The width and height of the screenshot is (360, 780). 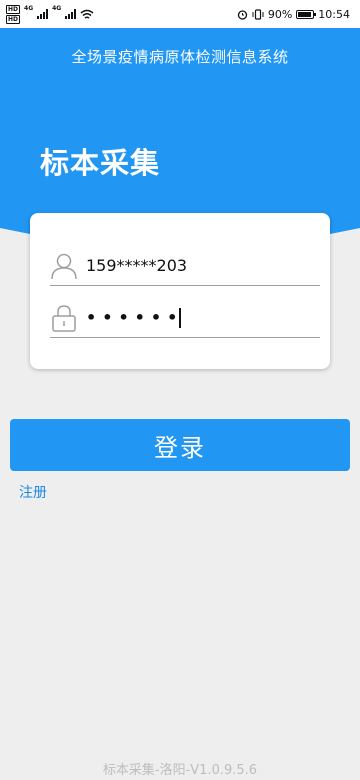 I want to click on app-title: 全场景疫情病原体检测信息系统, so click(x=180, y=56).